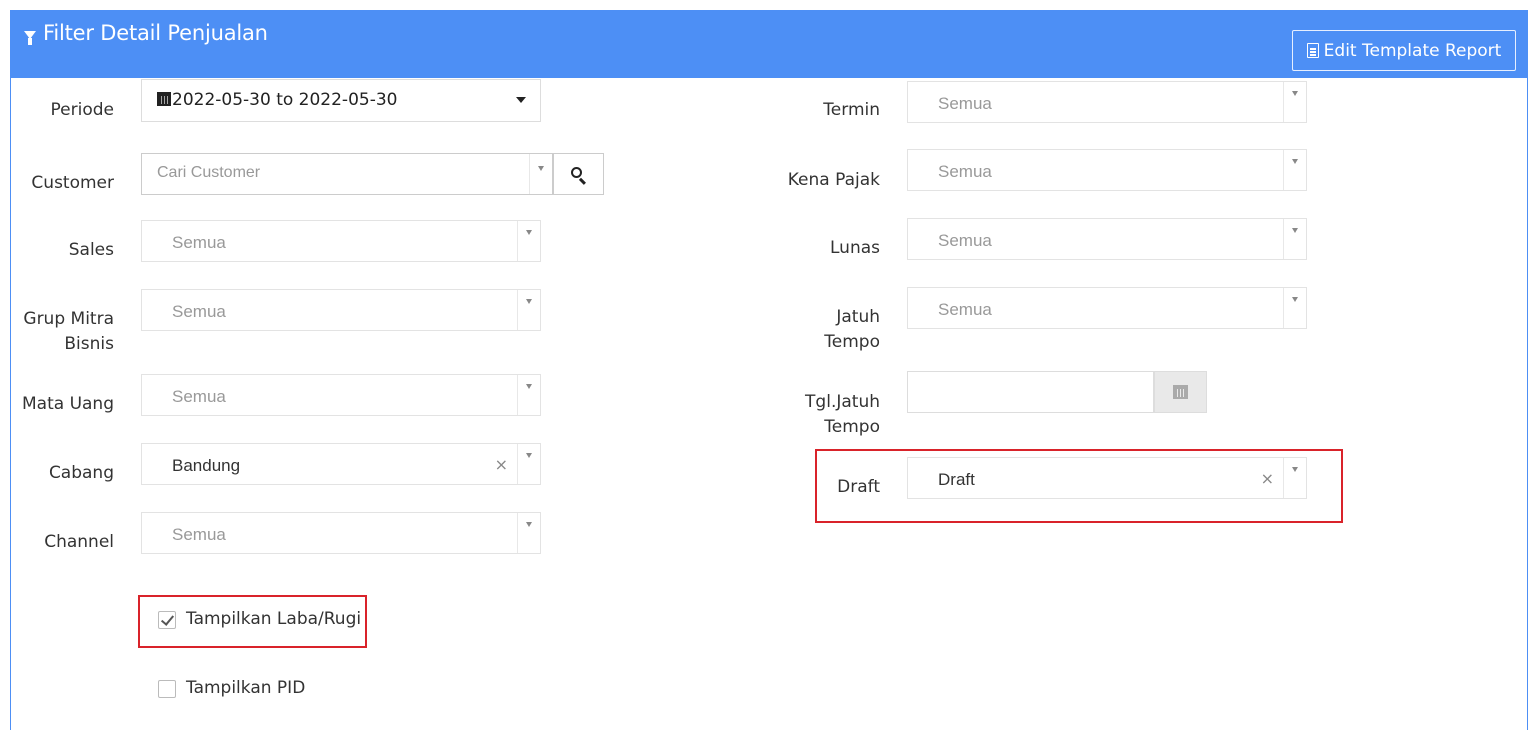  What do you see at coordinates (833, 180) in the screenshot?
I see `kena-pajak-label: Kena Pajak` at bounding box center [833, 180].